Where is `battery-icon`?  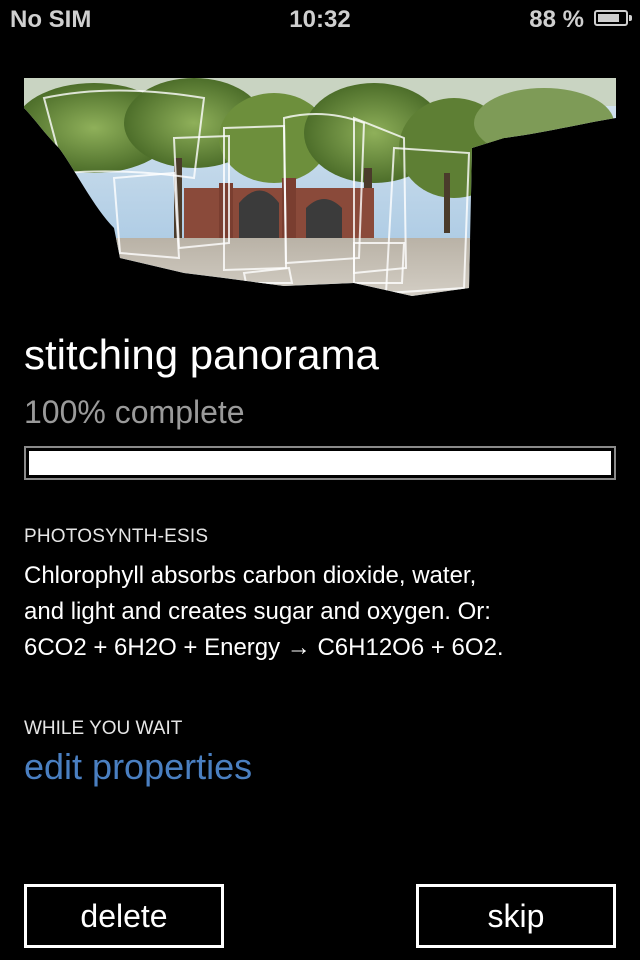 battery-icon is located at coordinates (613, 18).